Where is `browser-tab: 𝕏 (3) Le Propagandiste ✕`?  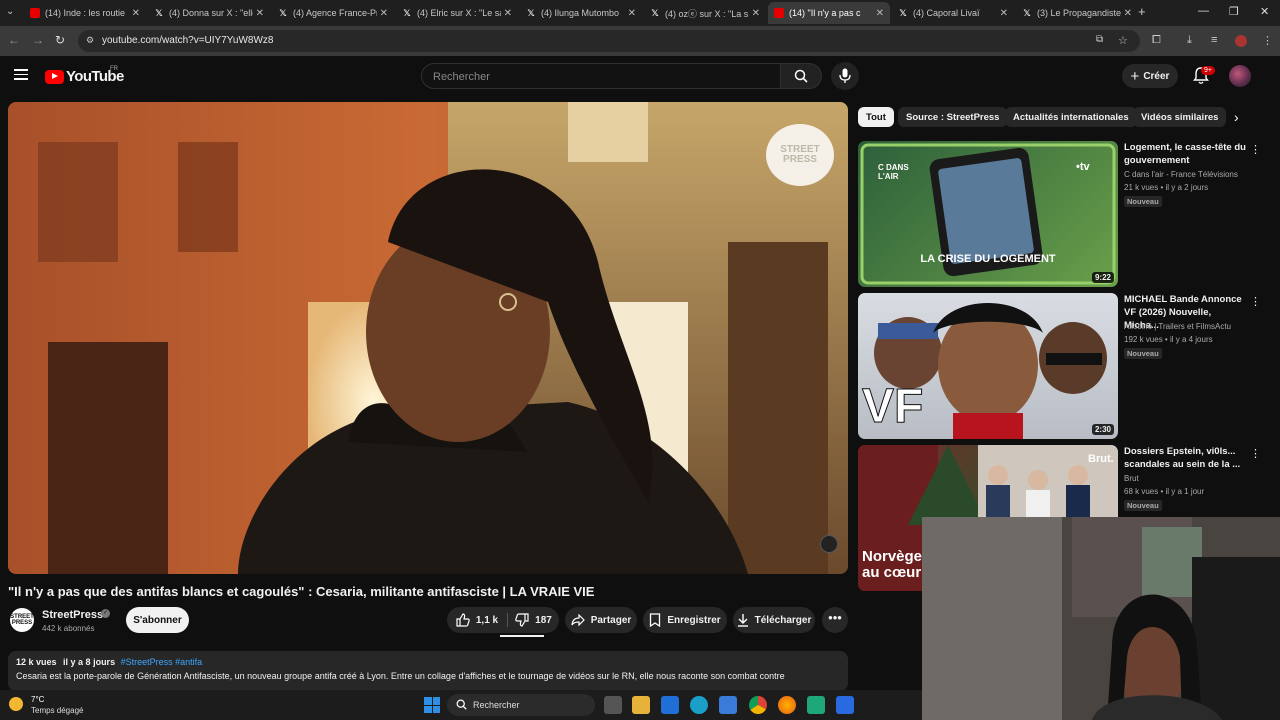 browser-tab: 𝕏 (3) Le Propagandiste ✕ is located at coordinates (1077, 13).